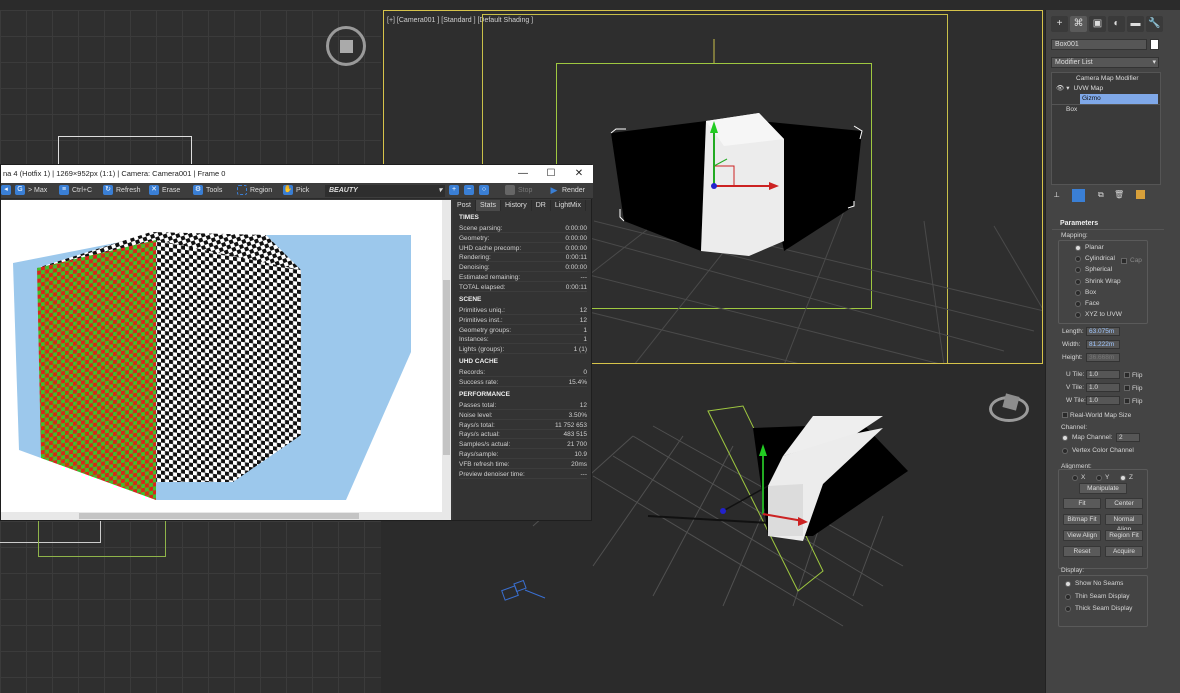 The width and height of the screenshot is (1180, 693). I want to click on view-align-button: View Align, so click(1082, 535).